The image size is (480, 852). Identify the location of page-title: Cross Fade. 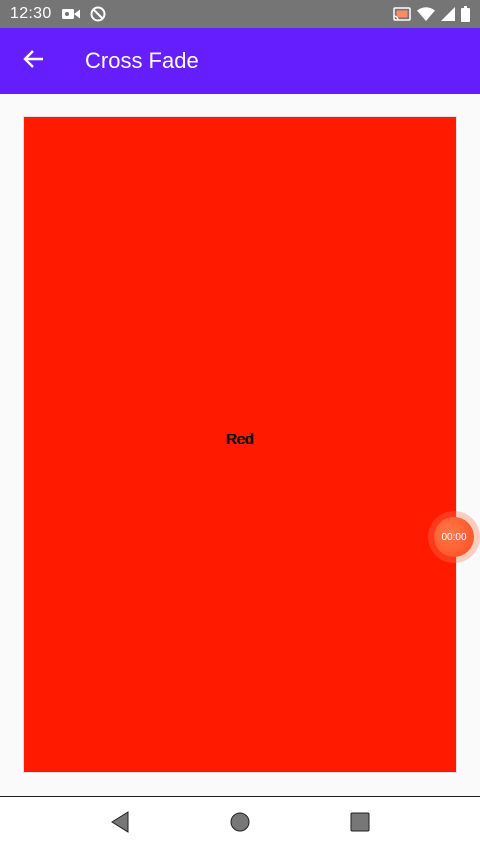
(142, 60).